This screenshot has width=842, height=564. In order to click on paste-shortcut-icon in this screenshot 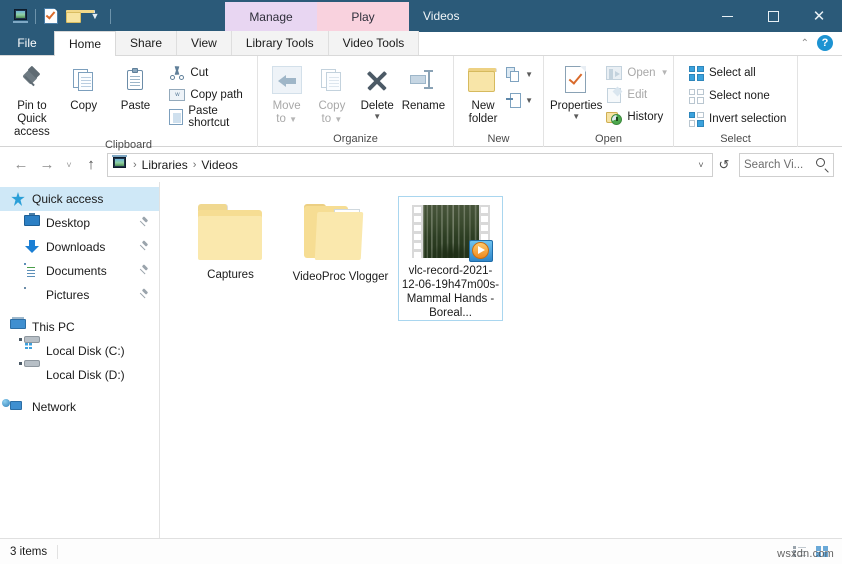, I will do `click(176, 117)`.